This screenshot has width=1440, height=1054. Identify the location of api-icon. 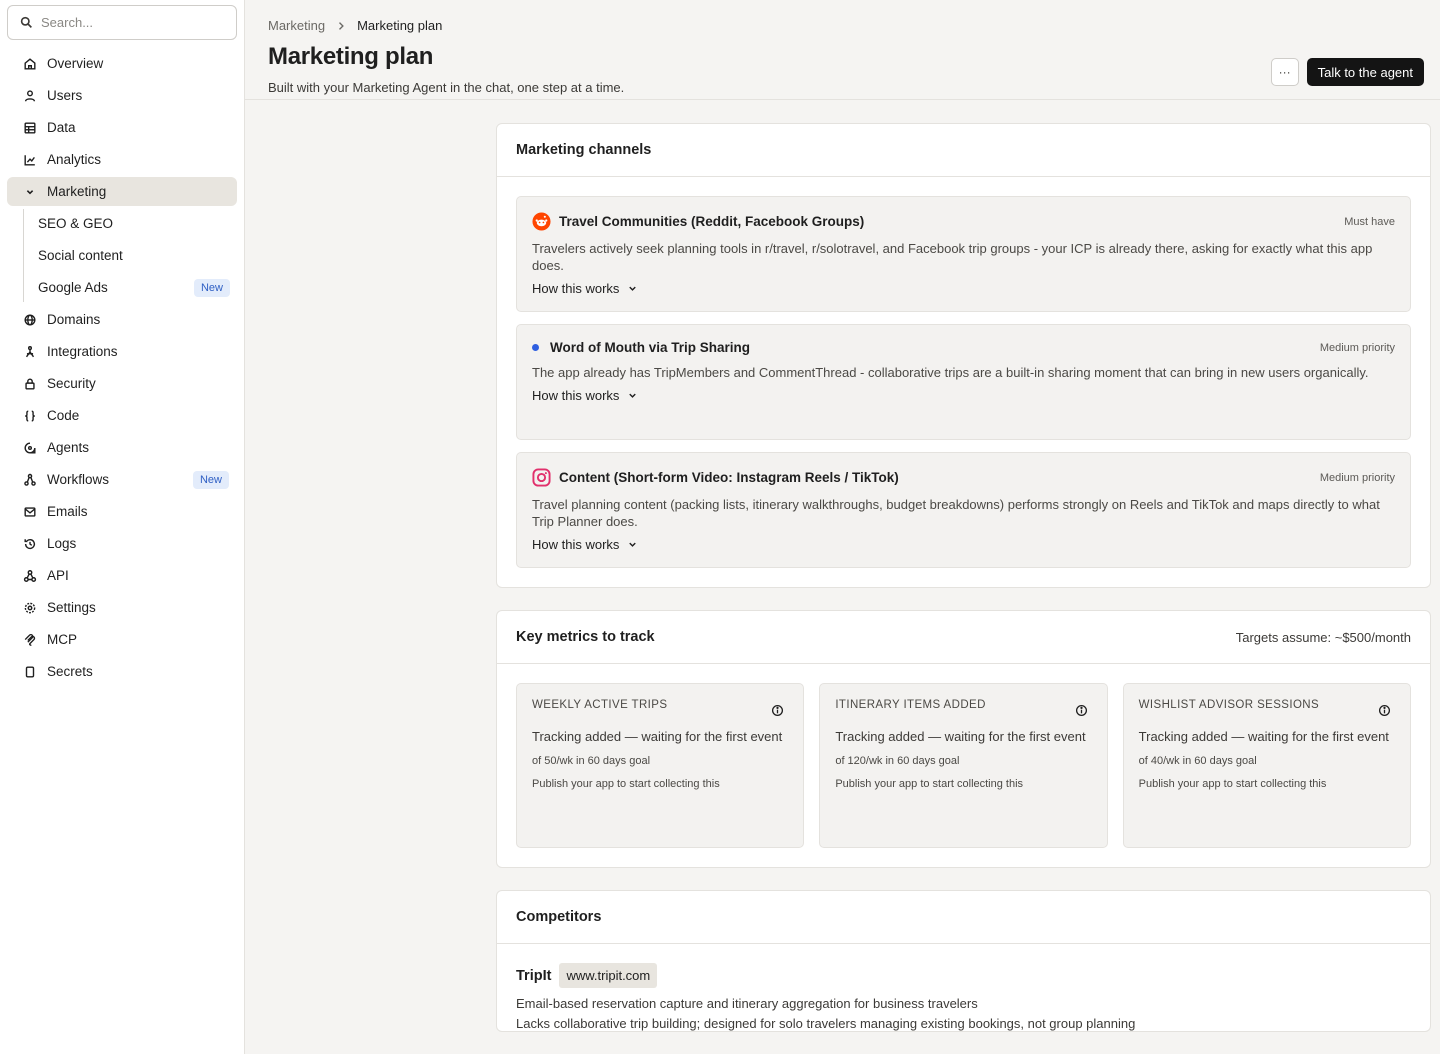
(30, 575).